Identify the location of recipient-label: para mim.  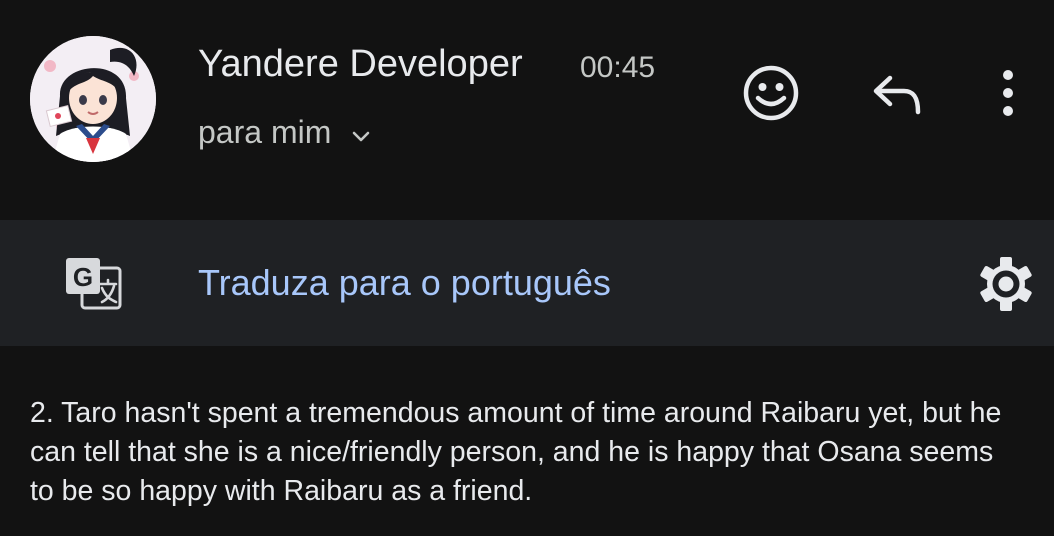
(265, 131).